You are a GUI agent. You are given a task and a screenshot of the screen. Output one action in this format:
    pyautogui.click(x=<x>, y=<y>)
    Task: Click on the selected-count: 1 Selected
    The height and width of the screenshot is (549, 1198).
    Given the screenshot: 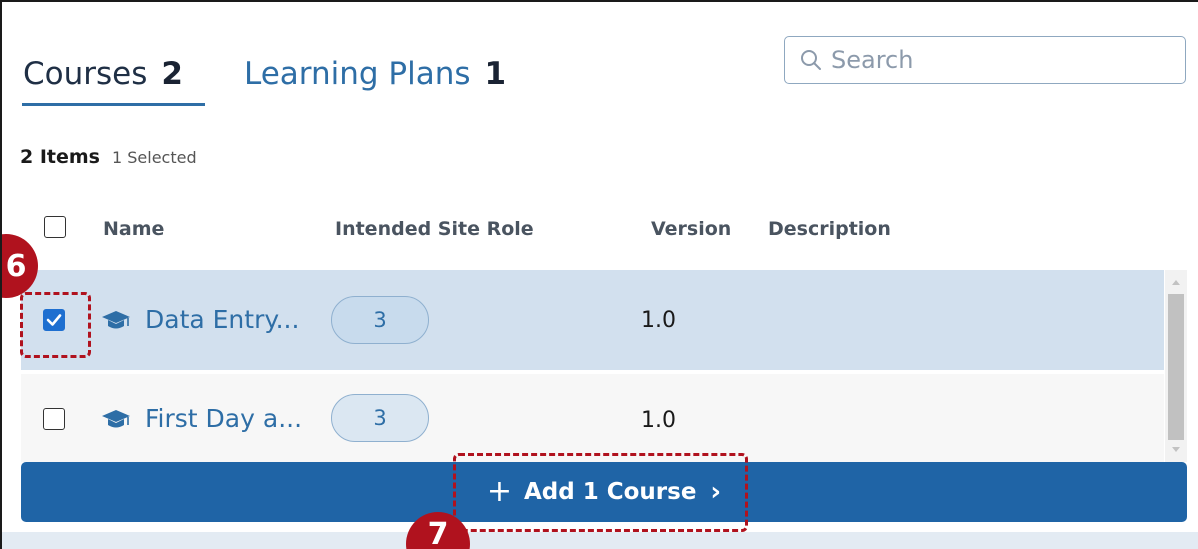 What is the action you would take?
    pyautogui.click(x=154, y=157)
    